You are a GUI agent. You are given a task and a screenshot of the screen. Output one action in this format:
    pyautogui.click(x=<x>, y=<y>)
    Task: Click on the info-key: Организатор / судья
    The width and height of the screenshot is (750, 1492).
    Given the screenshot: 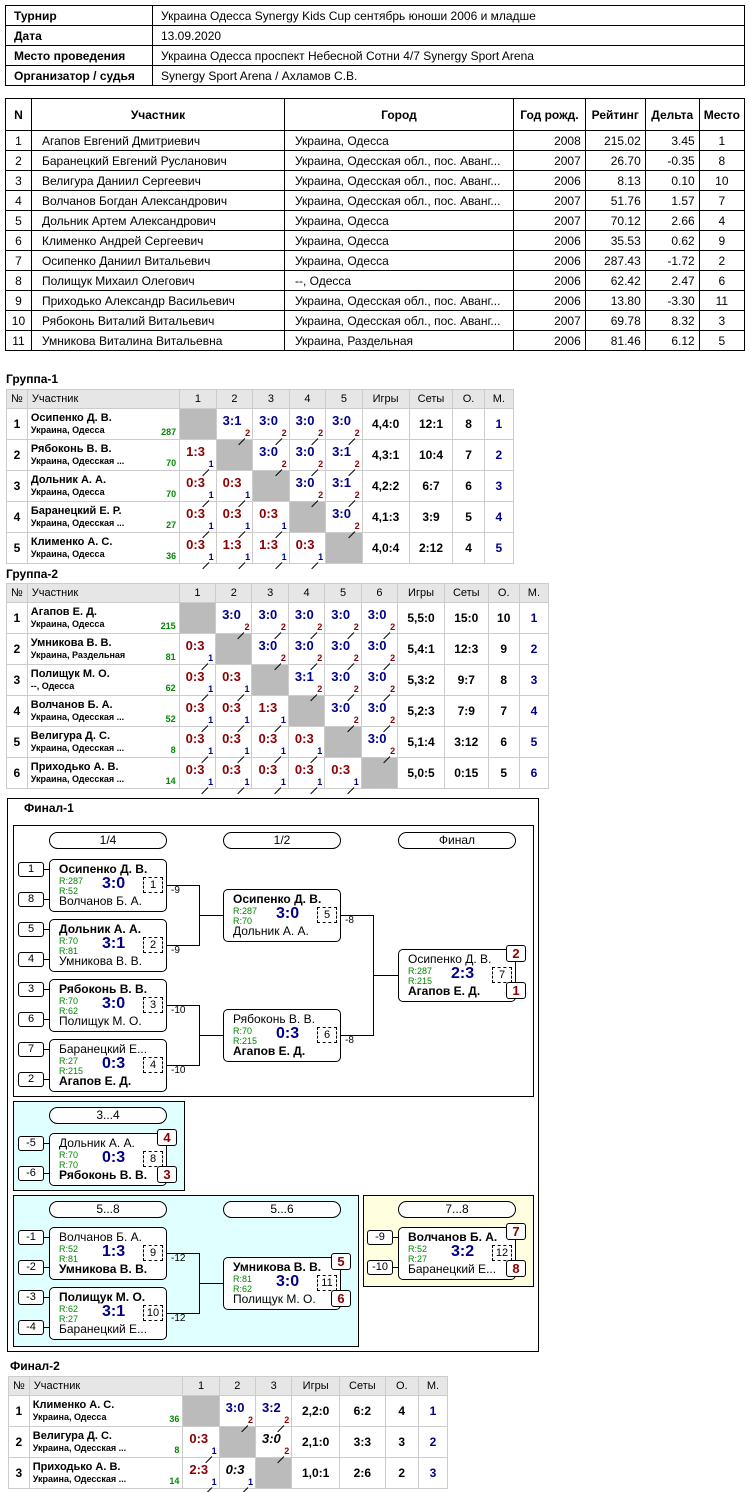 What is the action you would take?
    pyautogui.click(x=79, y=75)
    